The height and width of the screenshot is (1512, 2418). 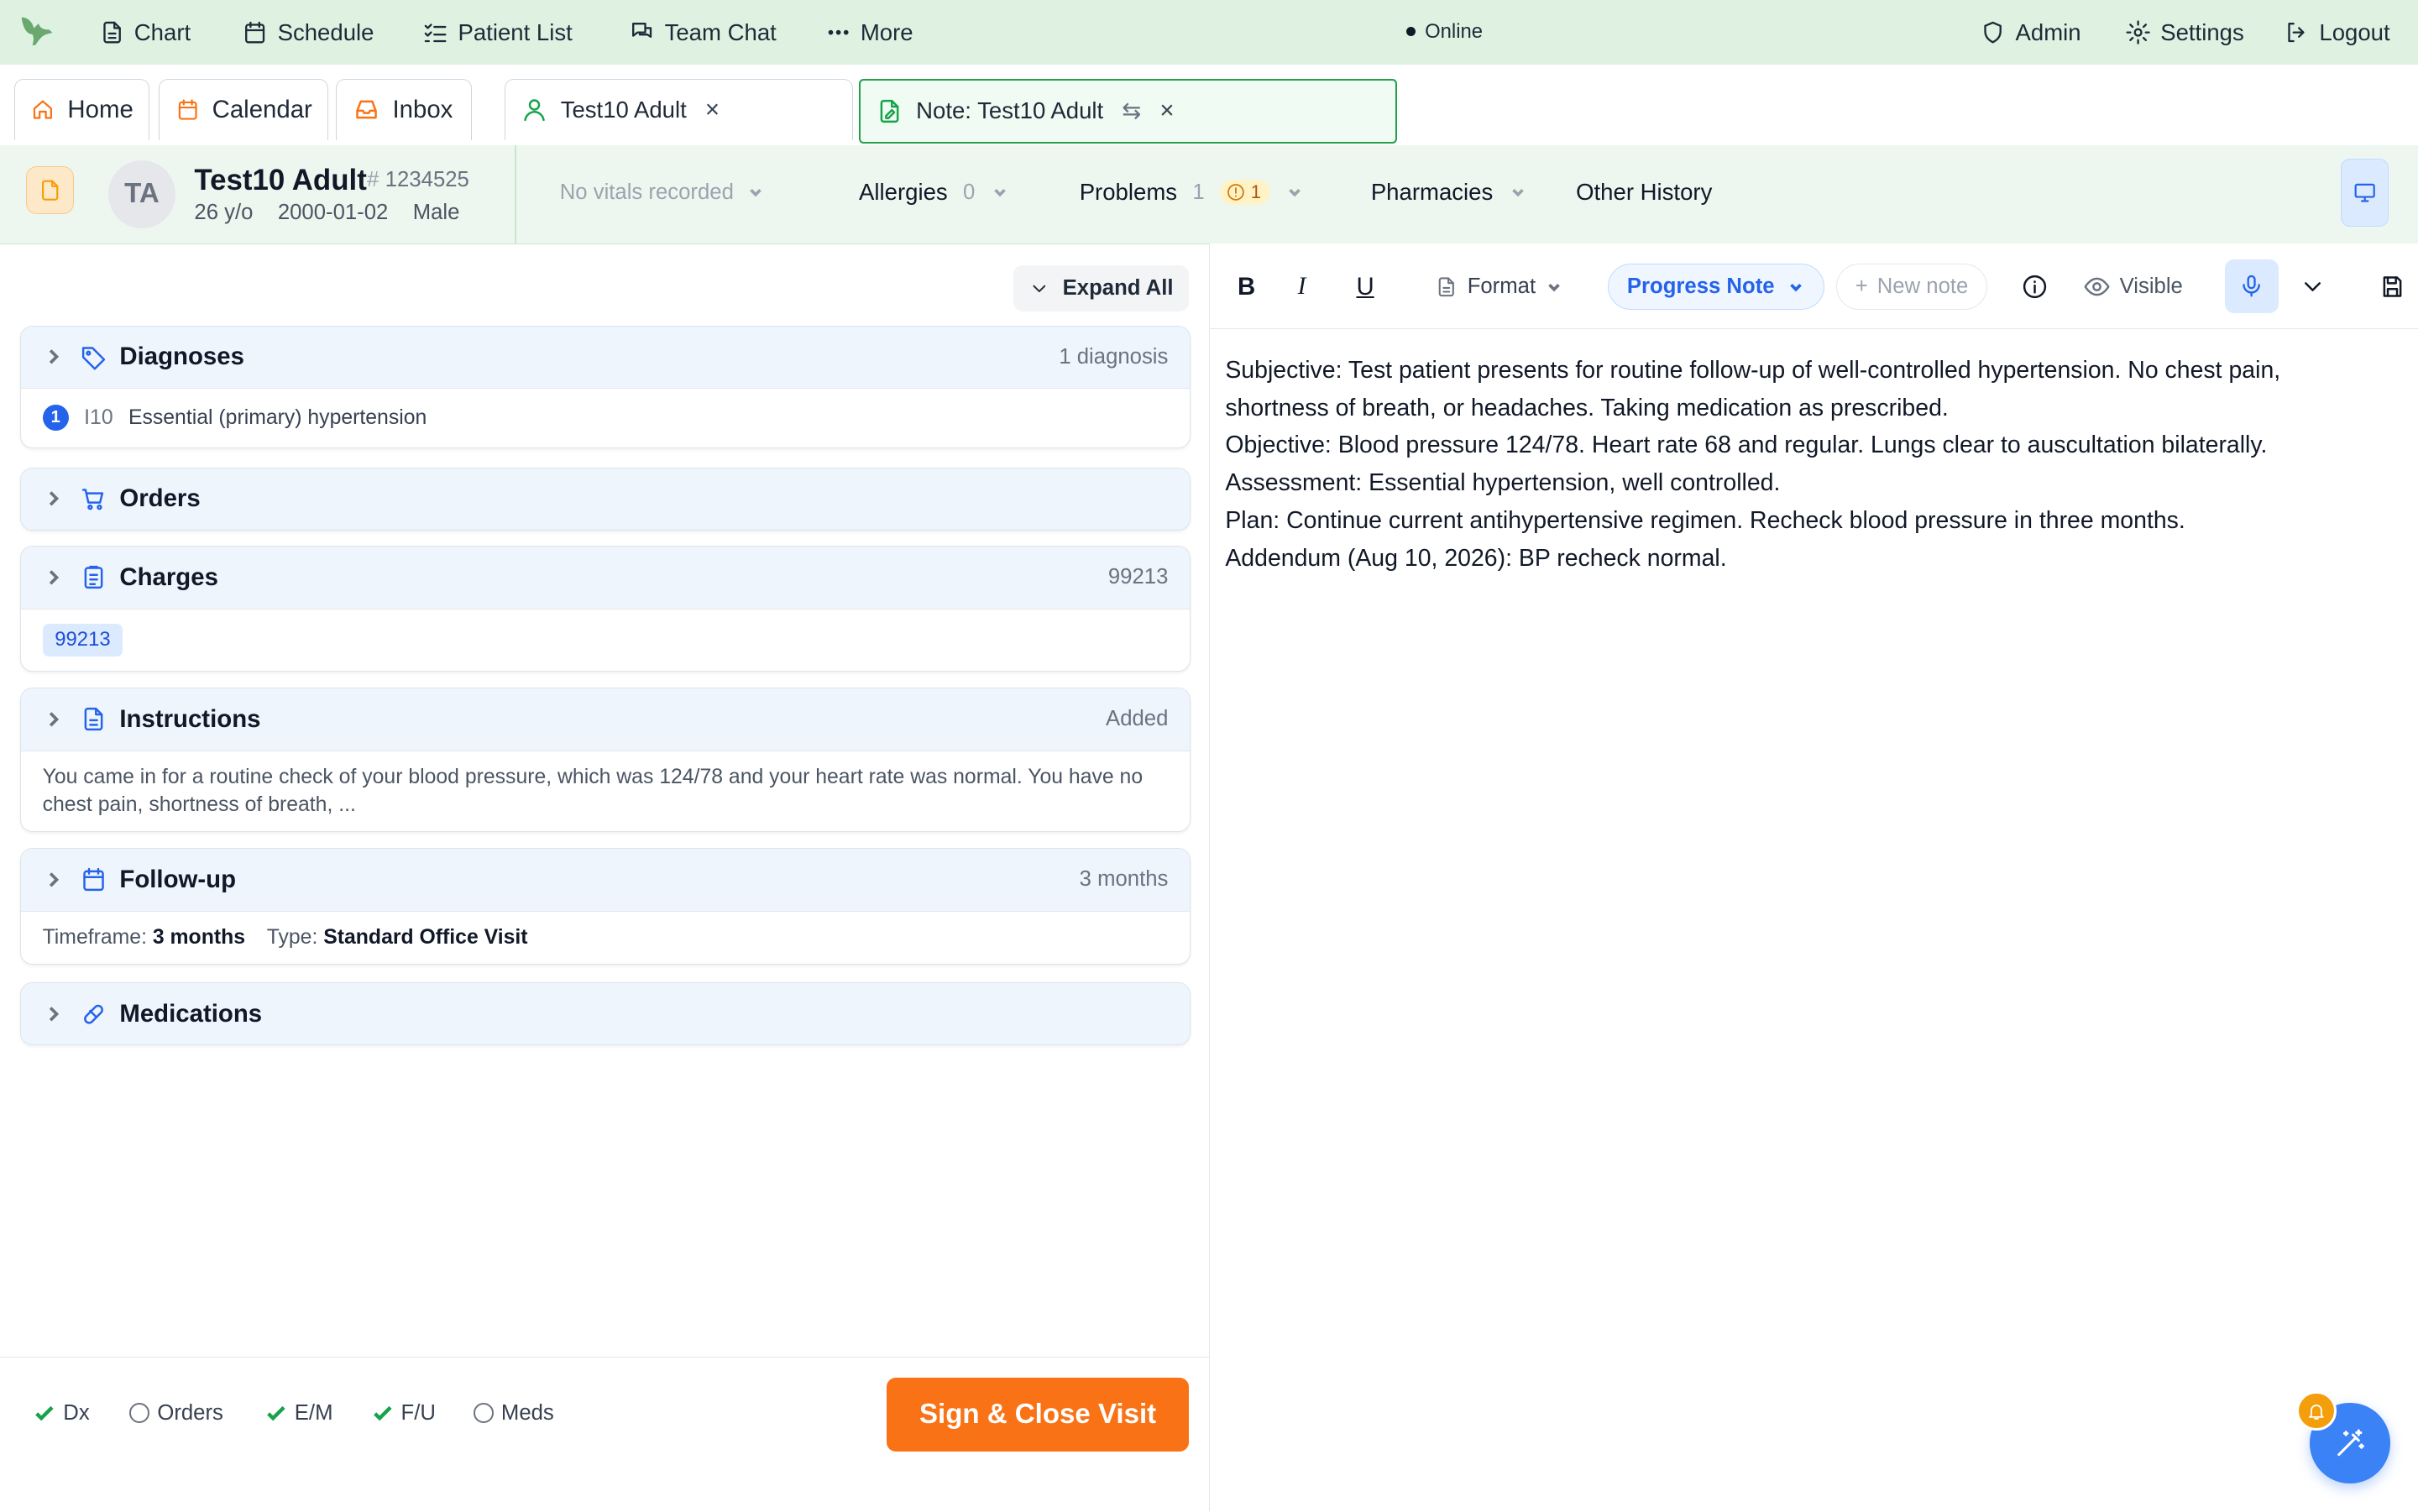 What do you see at coordinates (838, 32) in the screenshot?
I see `more-dots-icon` at bounding box center [838, 32].